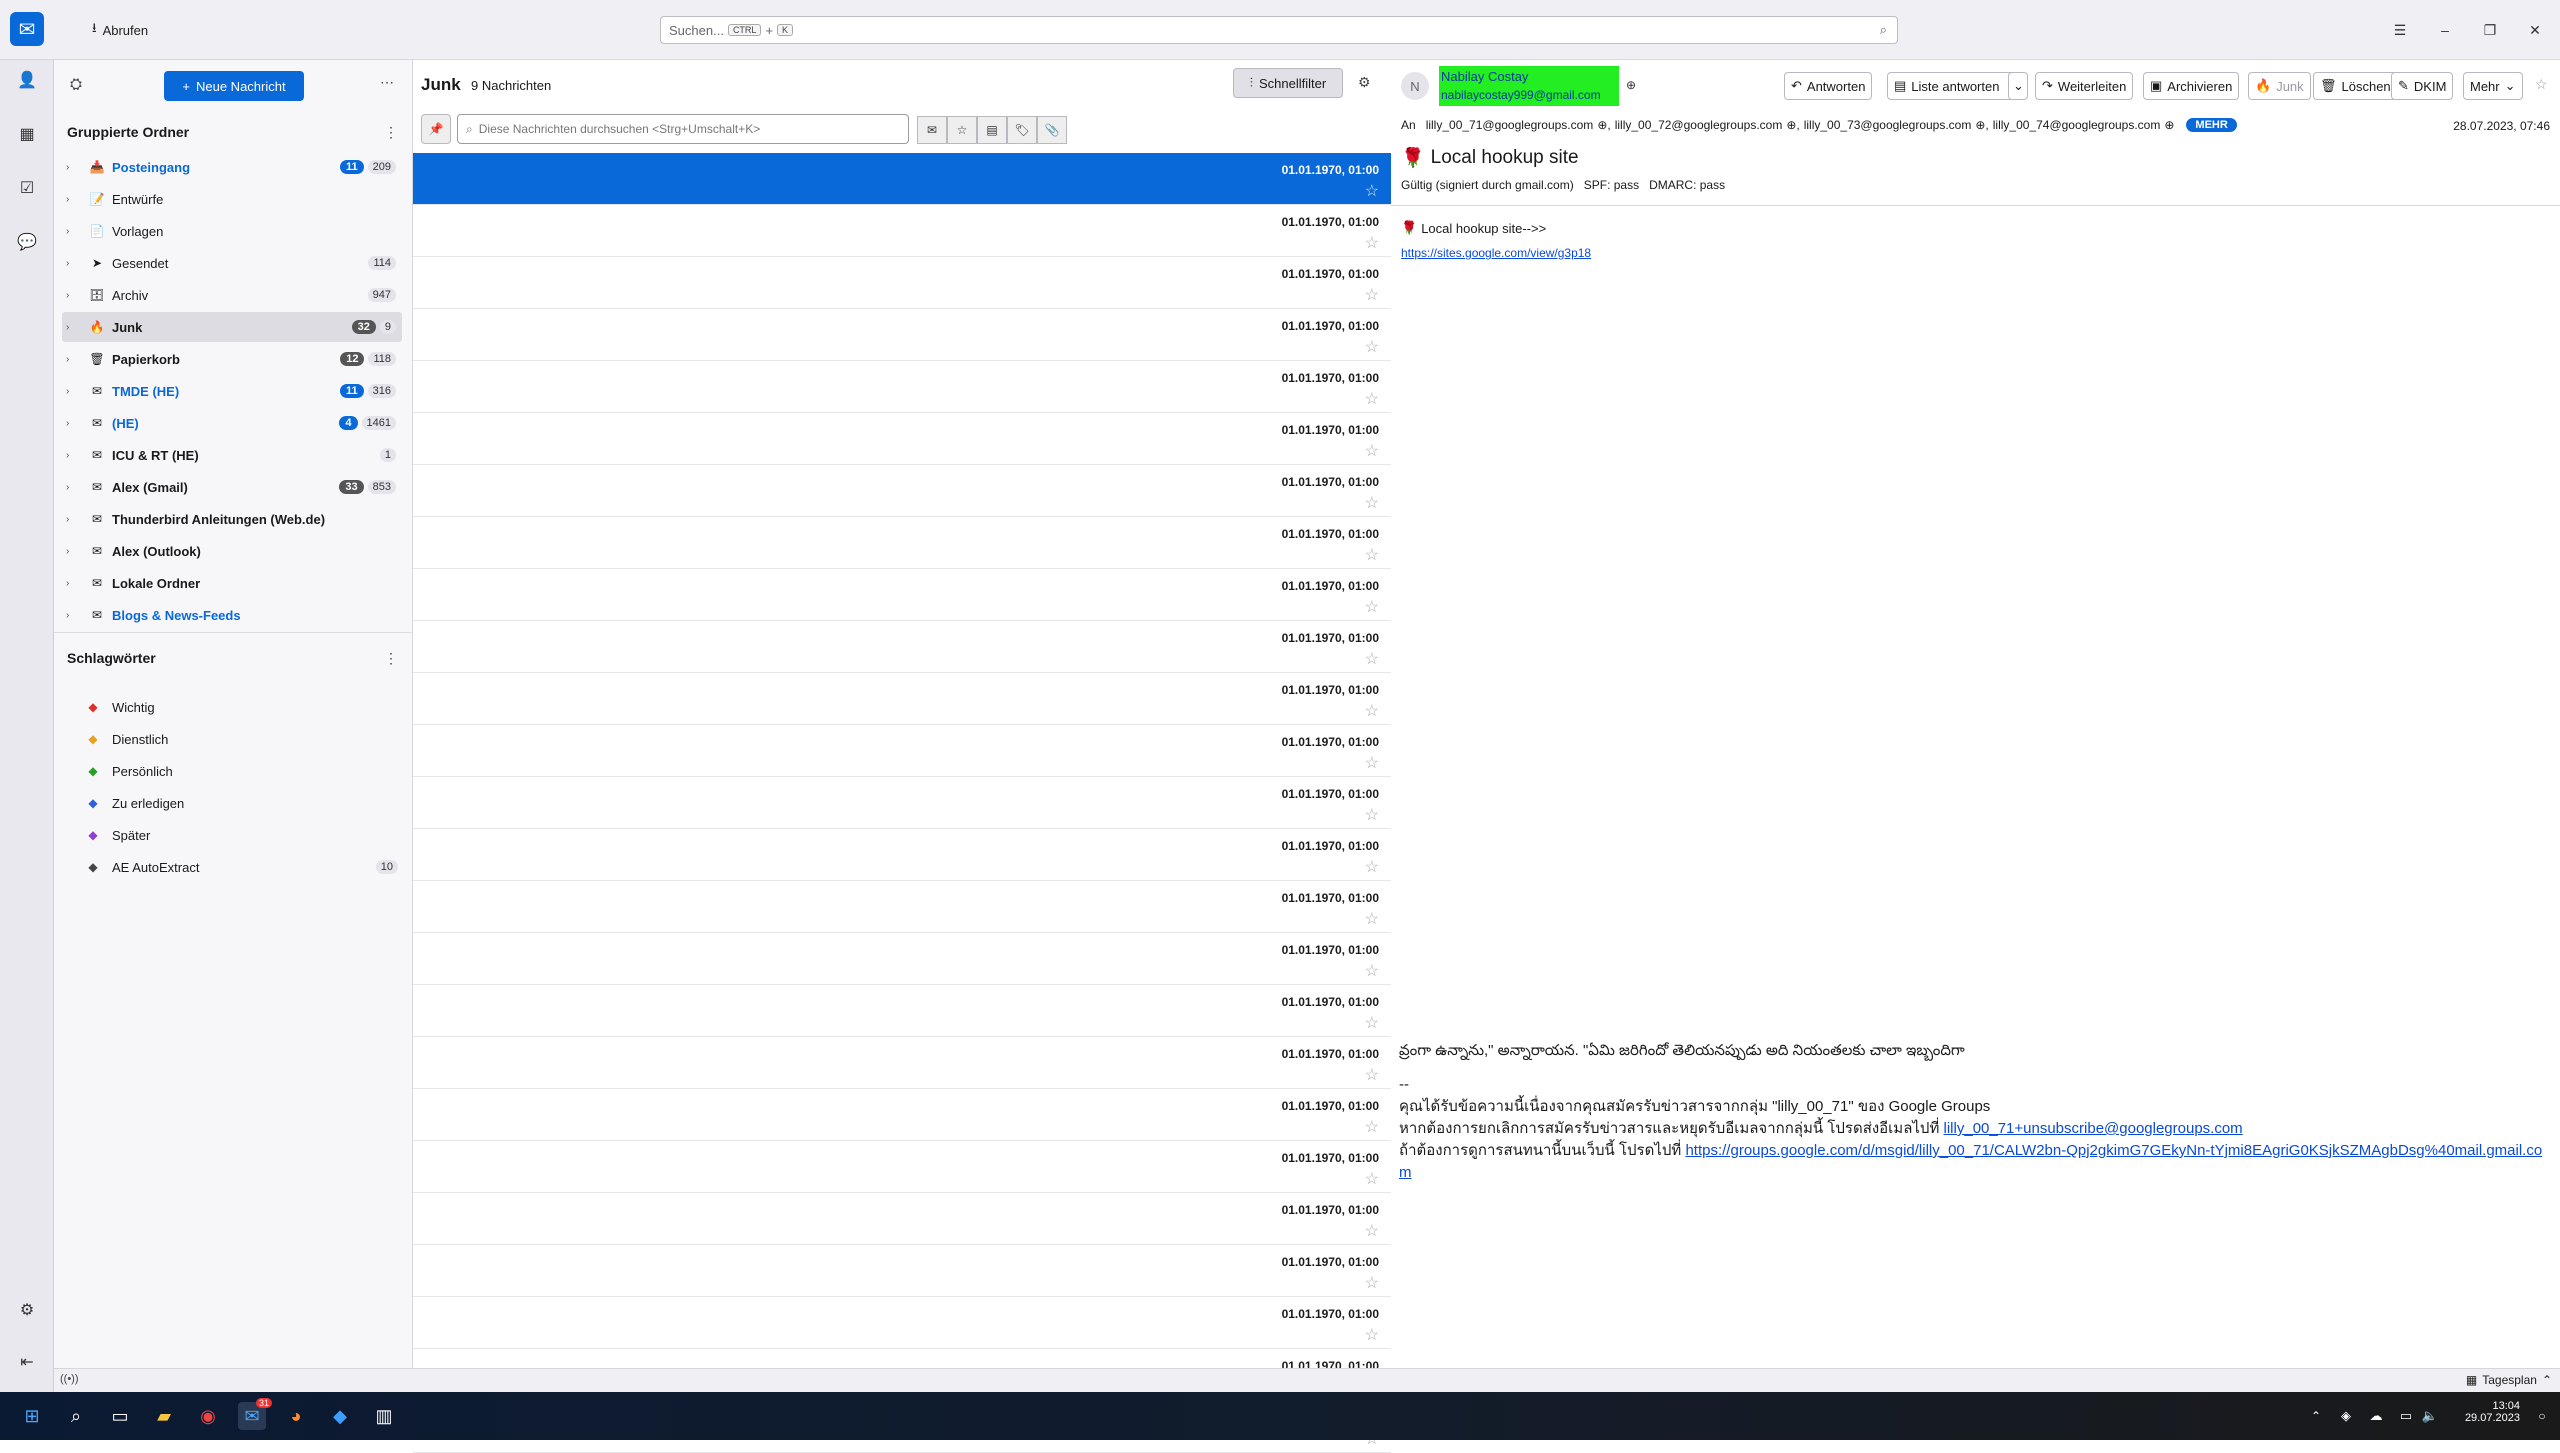  What do you see at coordinates (1279, 30) in the screenshot?
I see `global-search-input: Suchen... CTRL + K ⌕` at bounding box center [1279, 30].